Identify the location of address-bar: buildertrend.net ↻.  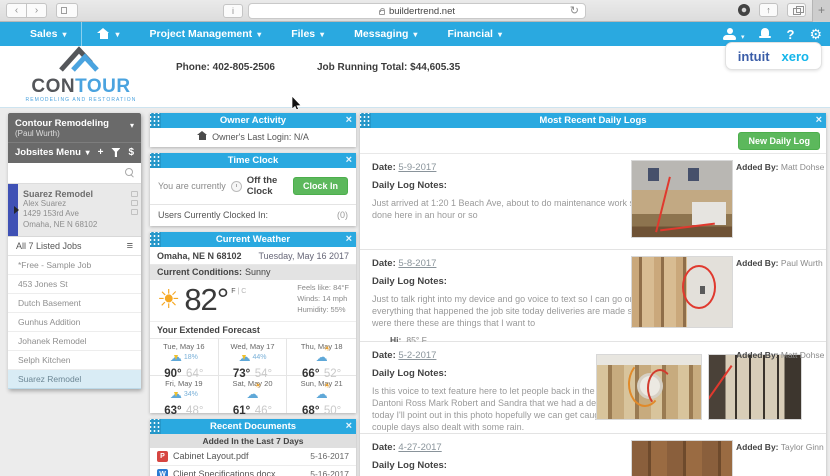
(417, 11).